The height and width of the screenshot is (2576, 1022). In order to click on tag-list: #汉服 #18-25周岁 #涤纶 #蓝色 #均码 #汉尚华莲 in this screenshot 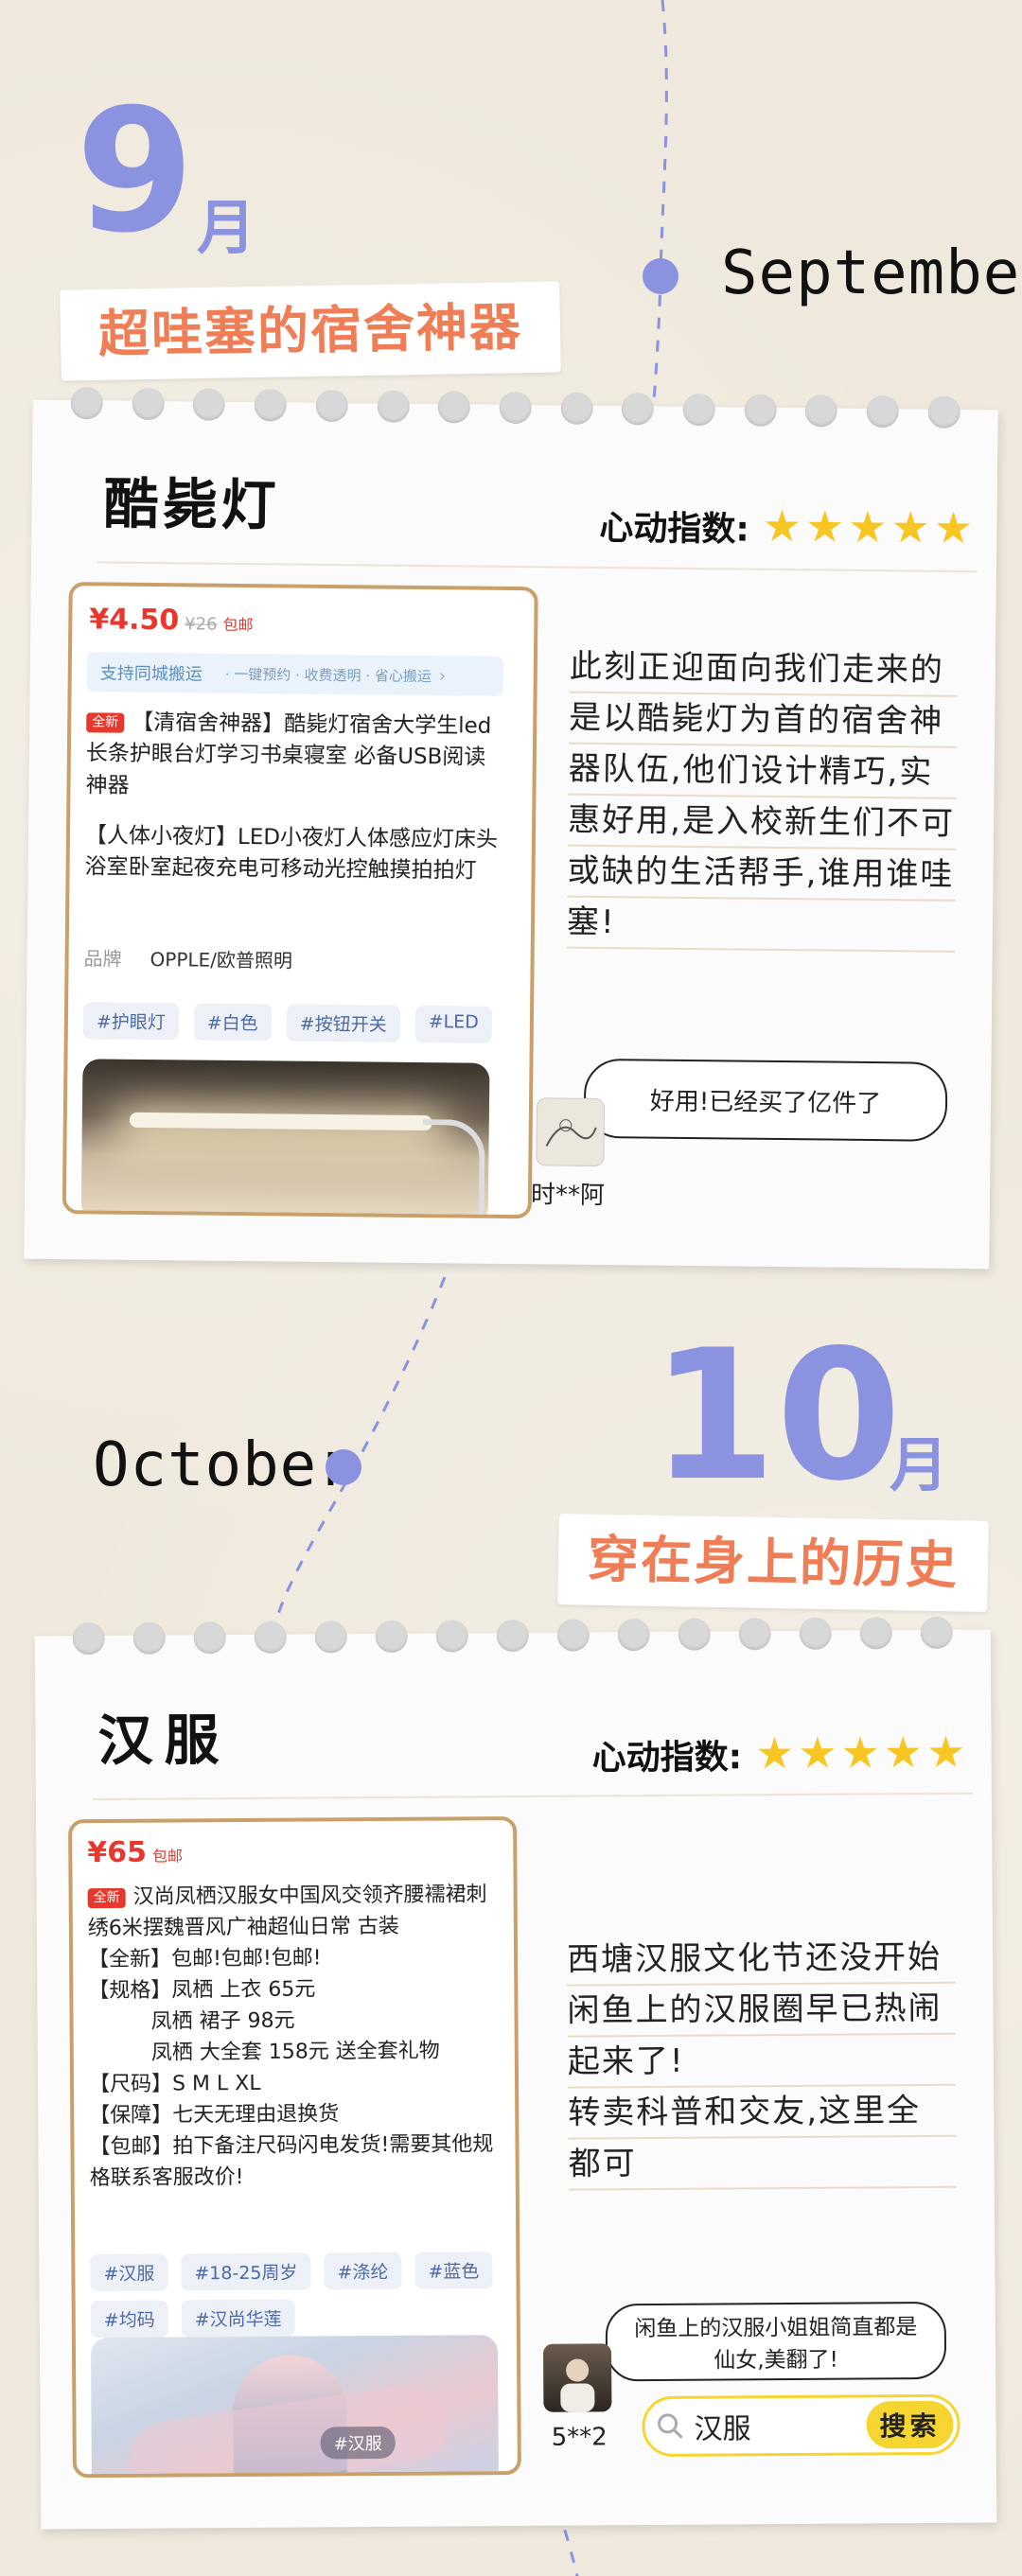, I will do `click(298, 2296)`.